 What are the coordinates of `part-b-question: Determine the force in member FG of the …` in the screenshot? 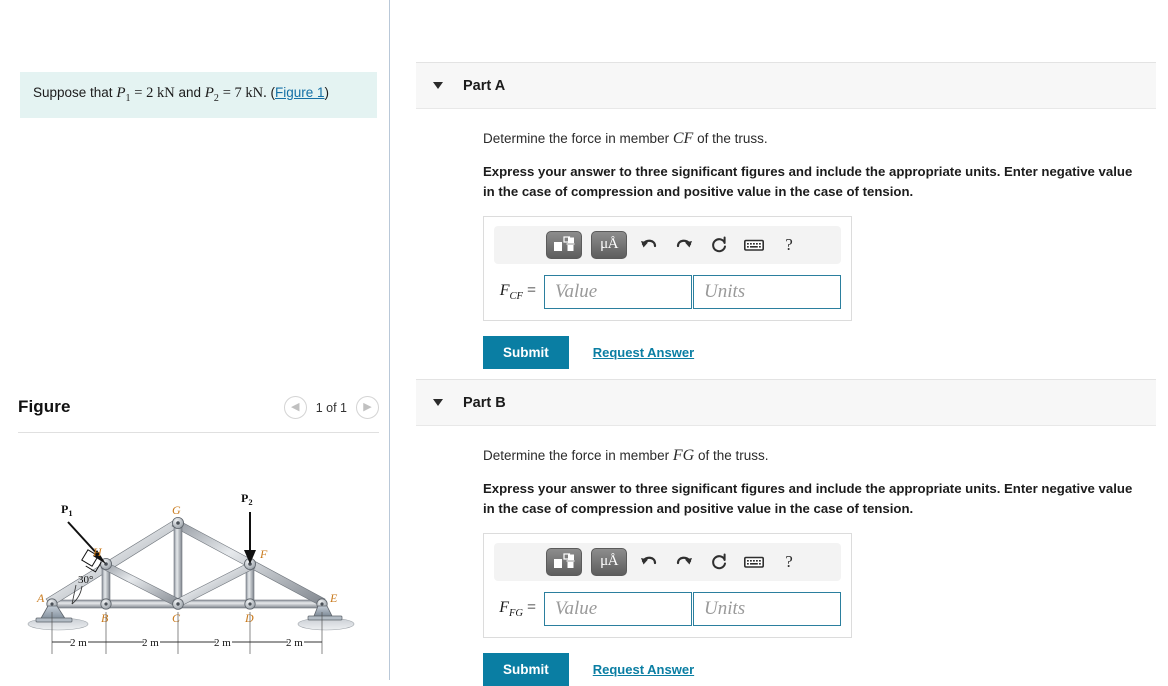 It's located at (819, 446).